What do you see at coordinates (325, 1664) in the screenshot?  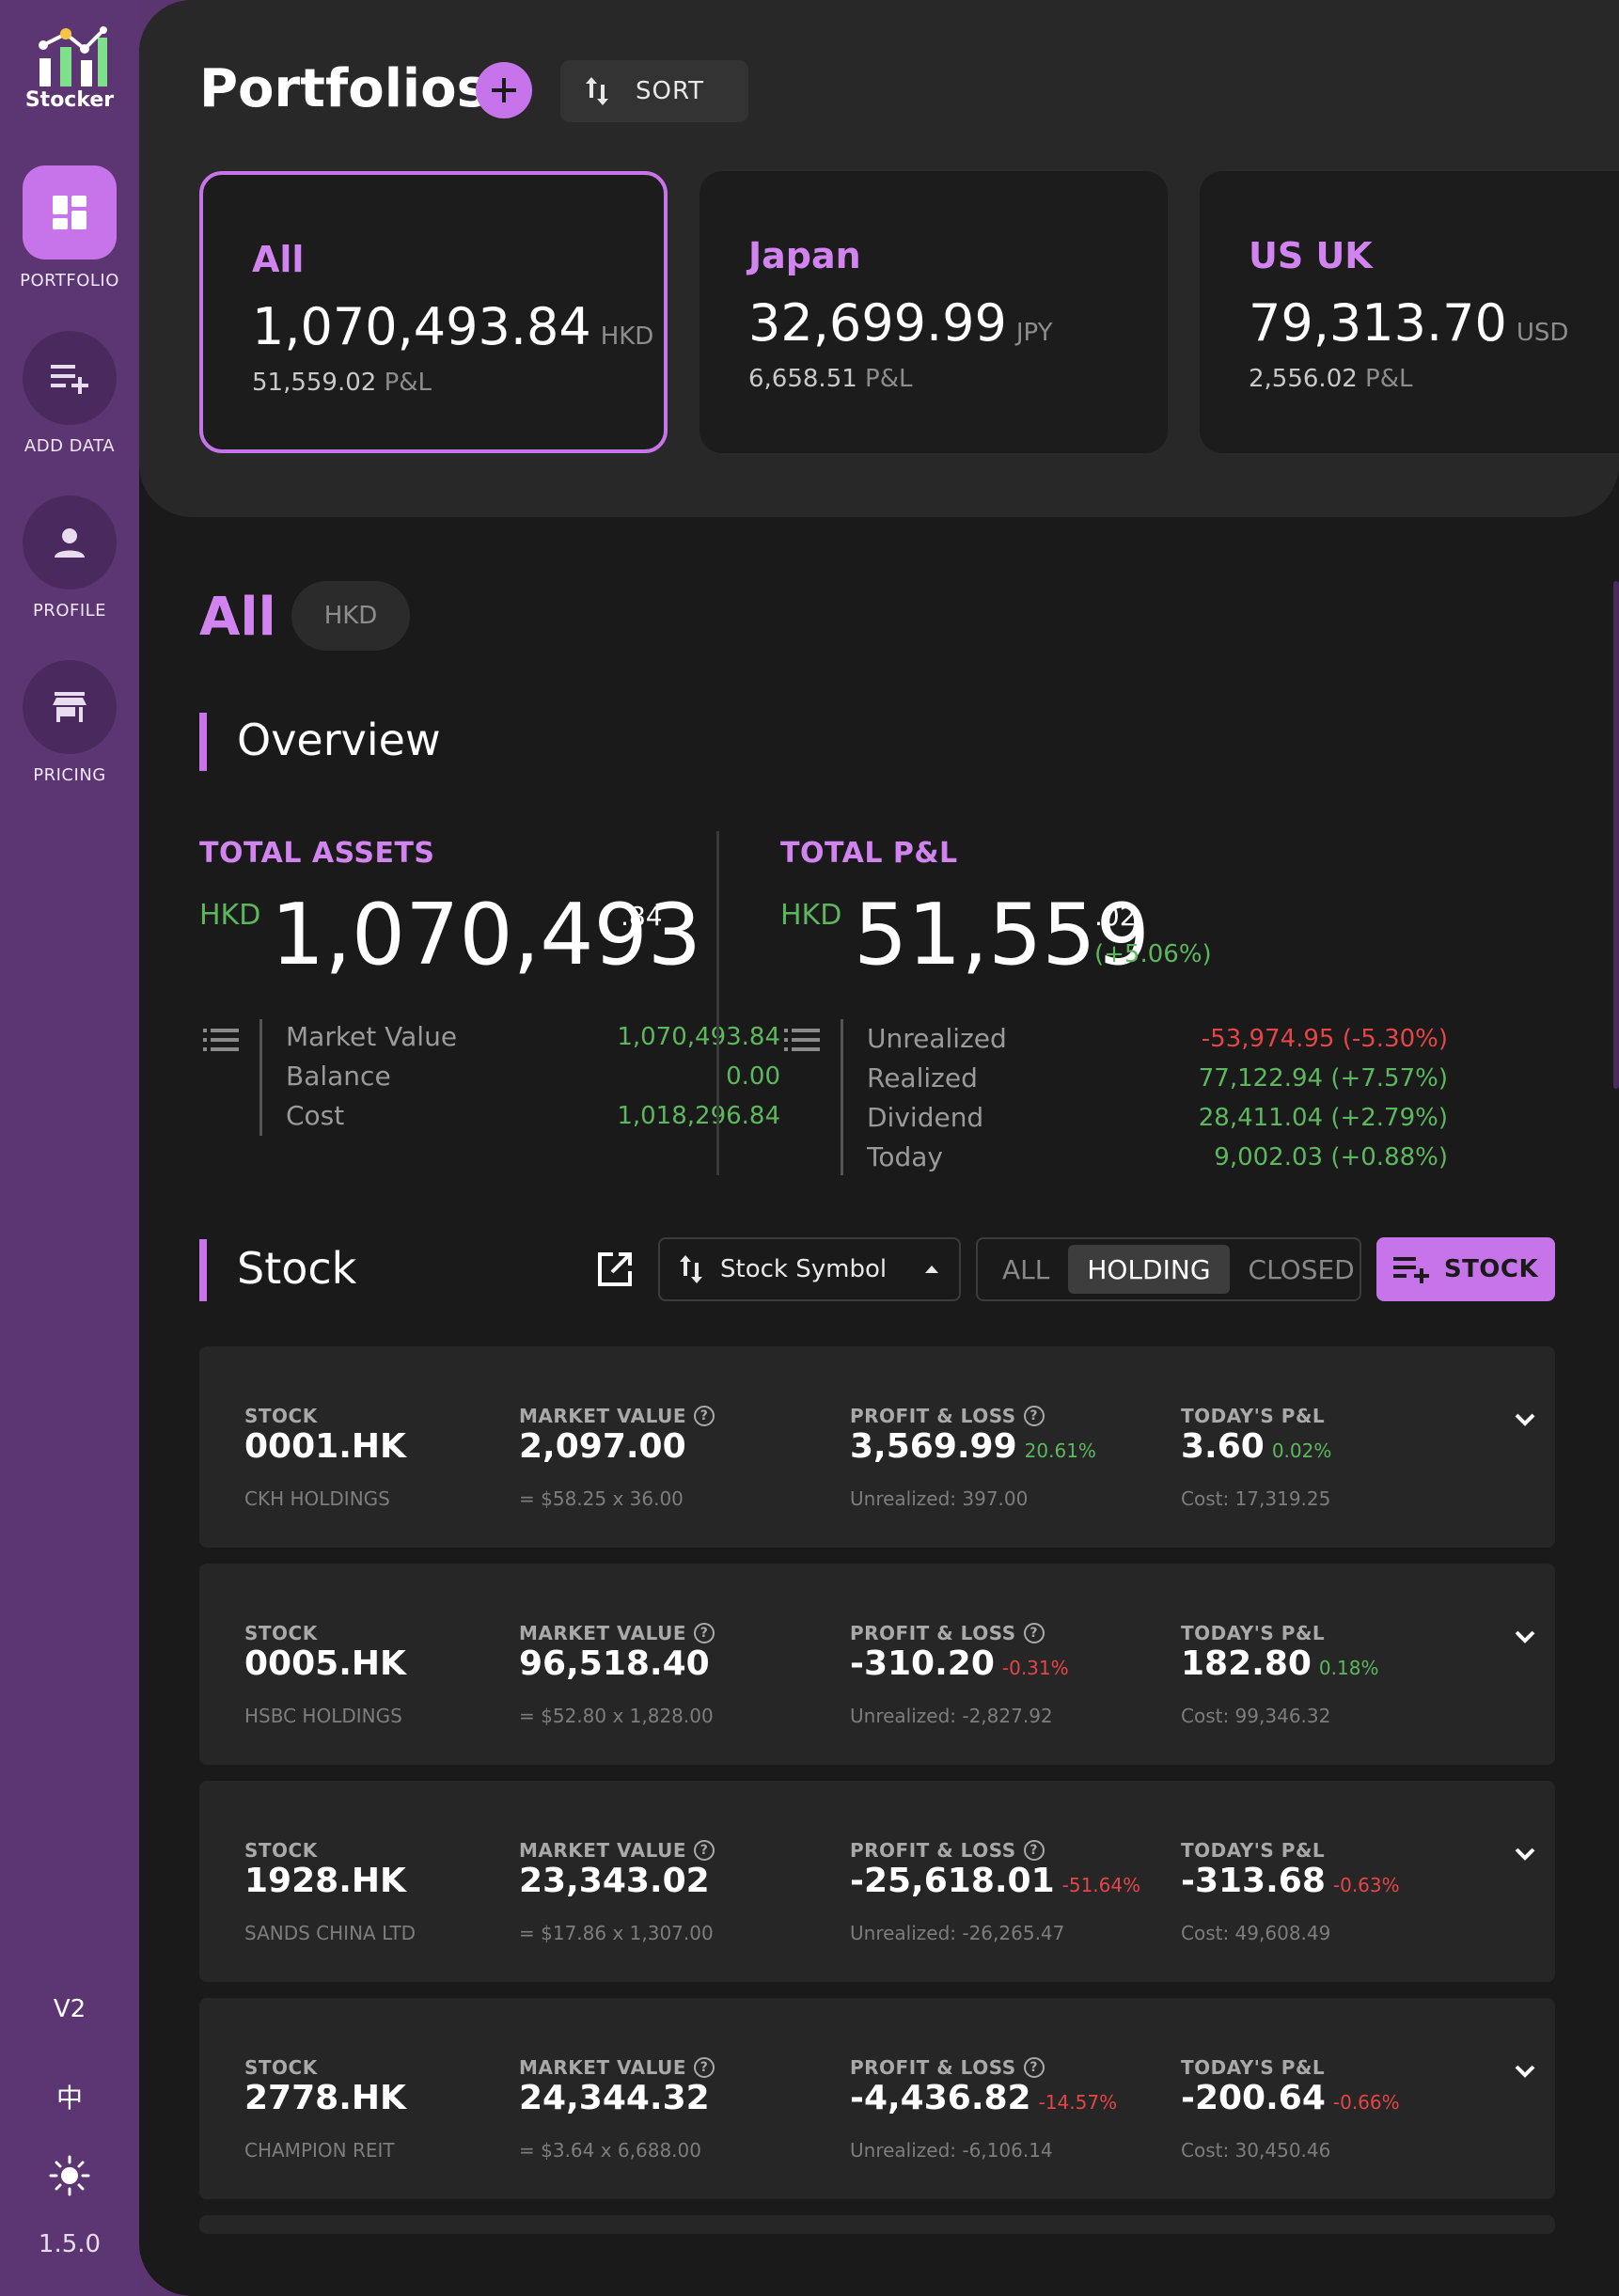 I see `stock-symbol: 0005.HK` at bounding box center [325, 1664].